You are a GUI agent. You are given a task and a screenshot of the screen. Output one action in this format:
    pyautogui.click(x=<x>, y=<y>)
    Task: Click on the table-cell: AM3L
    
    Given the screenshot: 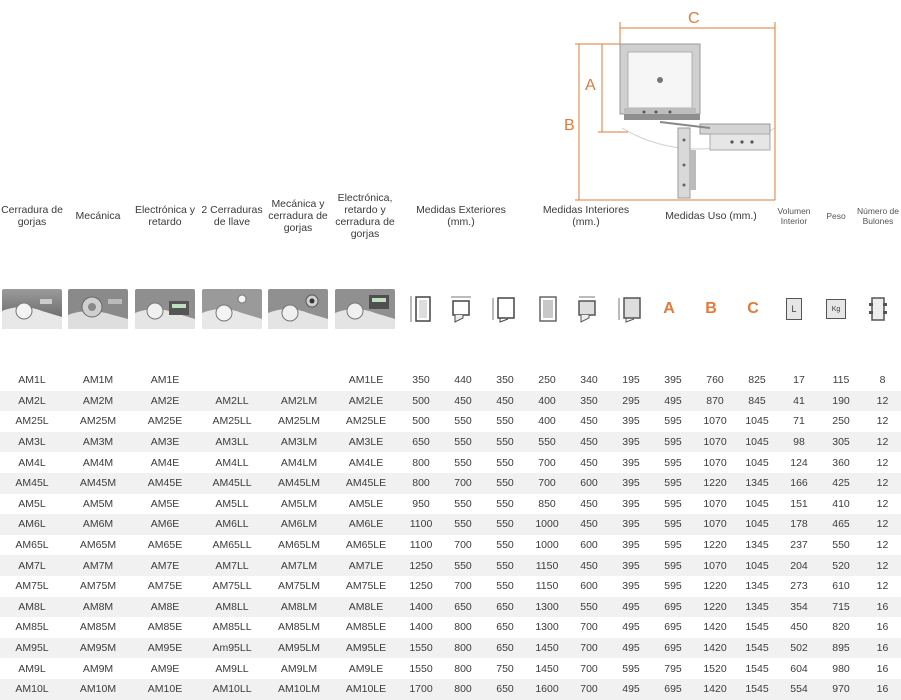 What is the action you would take?
    pyautogui.click(x=32, y=442)
    